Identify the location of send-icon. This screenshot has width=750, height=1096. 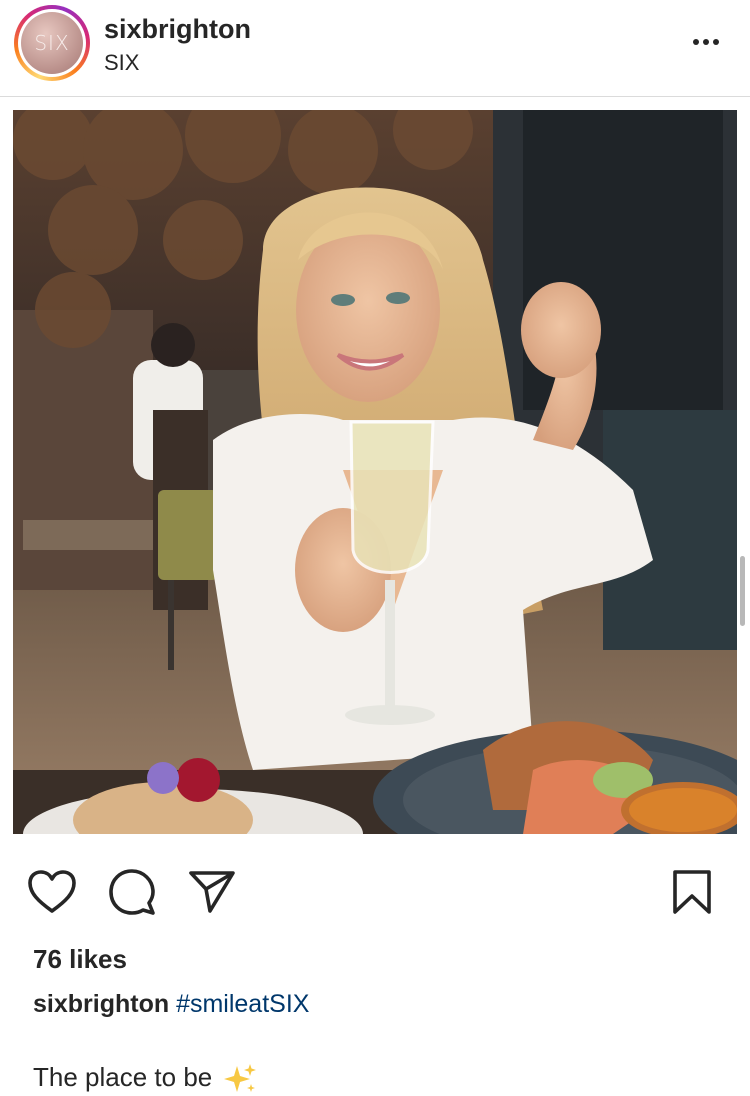
(212, 892).